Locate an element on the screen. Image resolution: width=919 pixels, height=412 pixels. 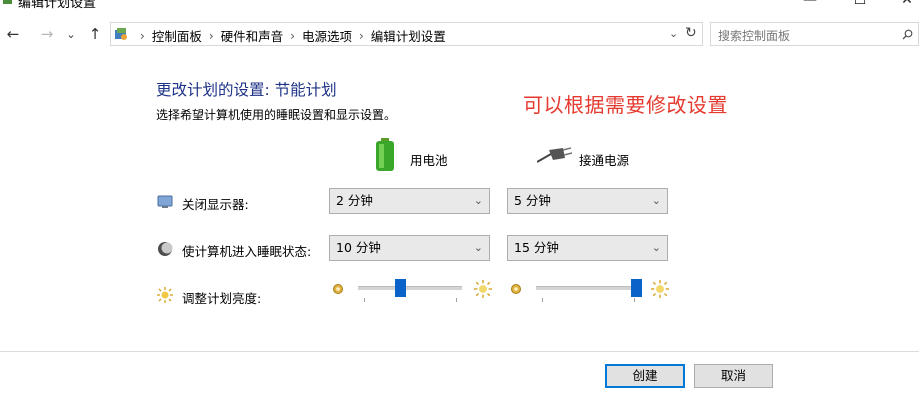
window-title: 编辑计划设置 is located at coordinates (57, 5).